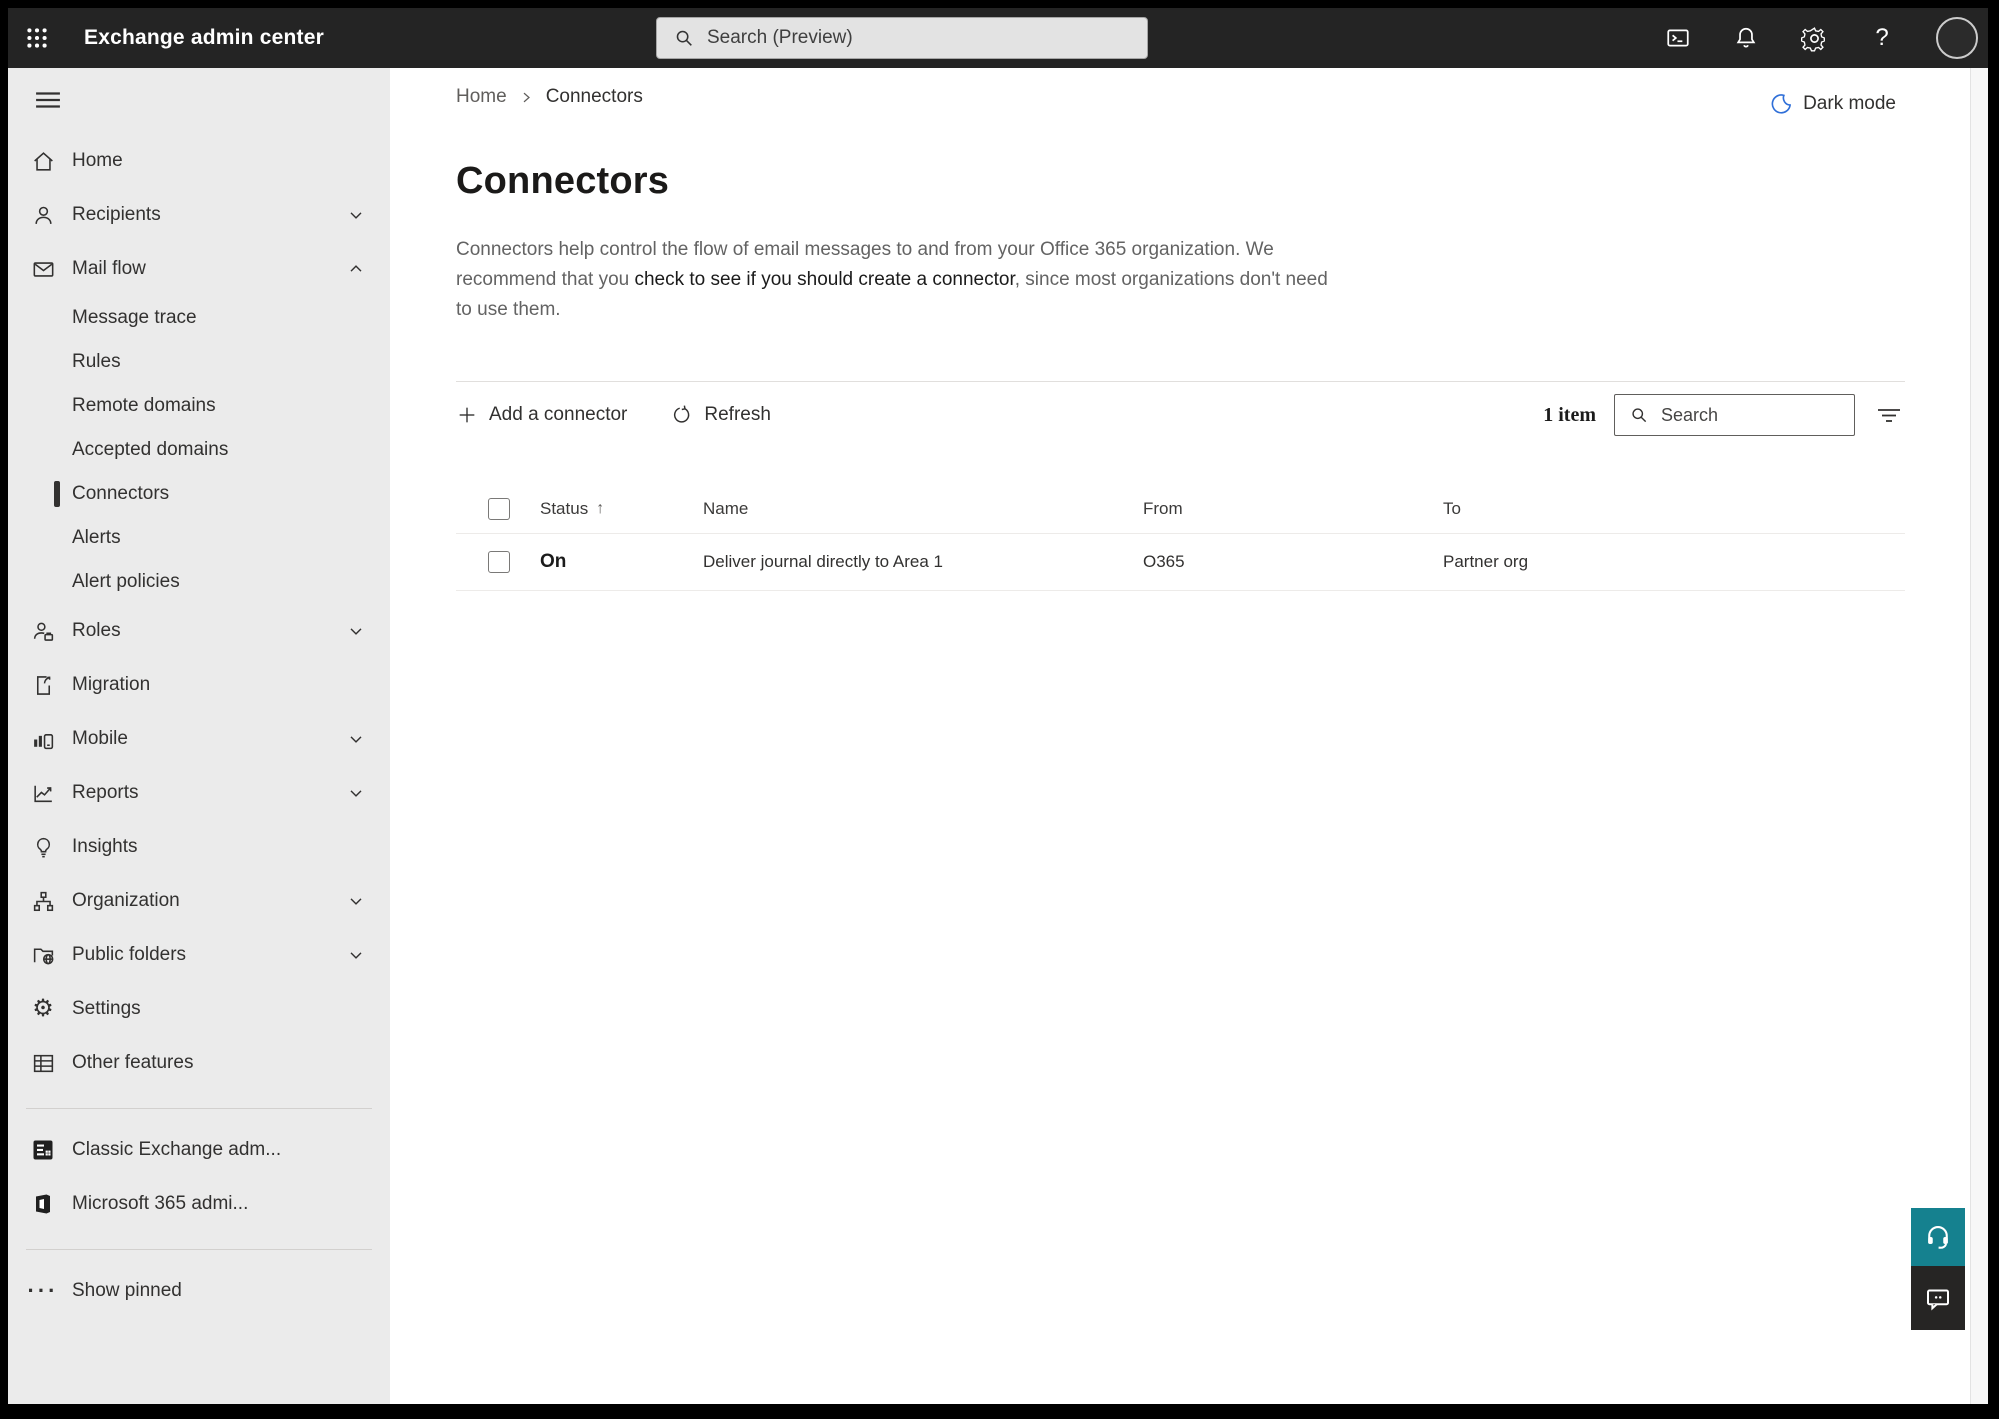 The width and height of the screenshot is (1999, 1419). What do you see at coordinates (121, 493) in the screenshot?
I see `sidebar-item-label: Connectors` at bounding box center [121, 493].